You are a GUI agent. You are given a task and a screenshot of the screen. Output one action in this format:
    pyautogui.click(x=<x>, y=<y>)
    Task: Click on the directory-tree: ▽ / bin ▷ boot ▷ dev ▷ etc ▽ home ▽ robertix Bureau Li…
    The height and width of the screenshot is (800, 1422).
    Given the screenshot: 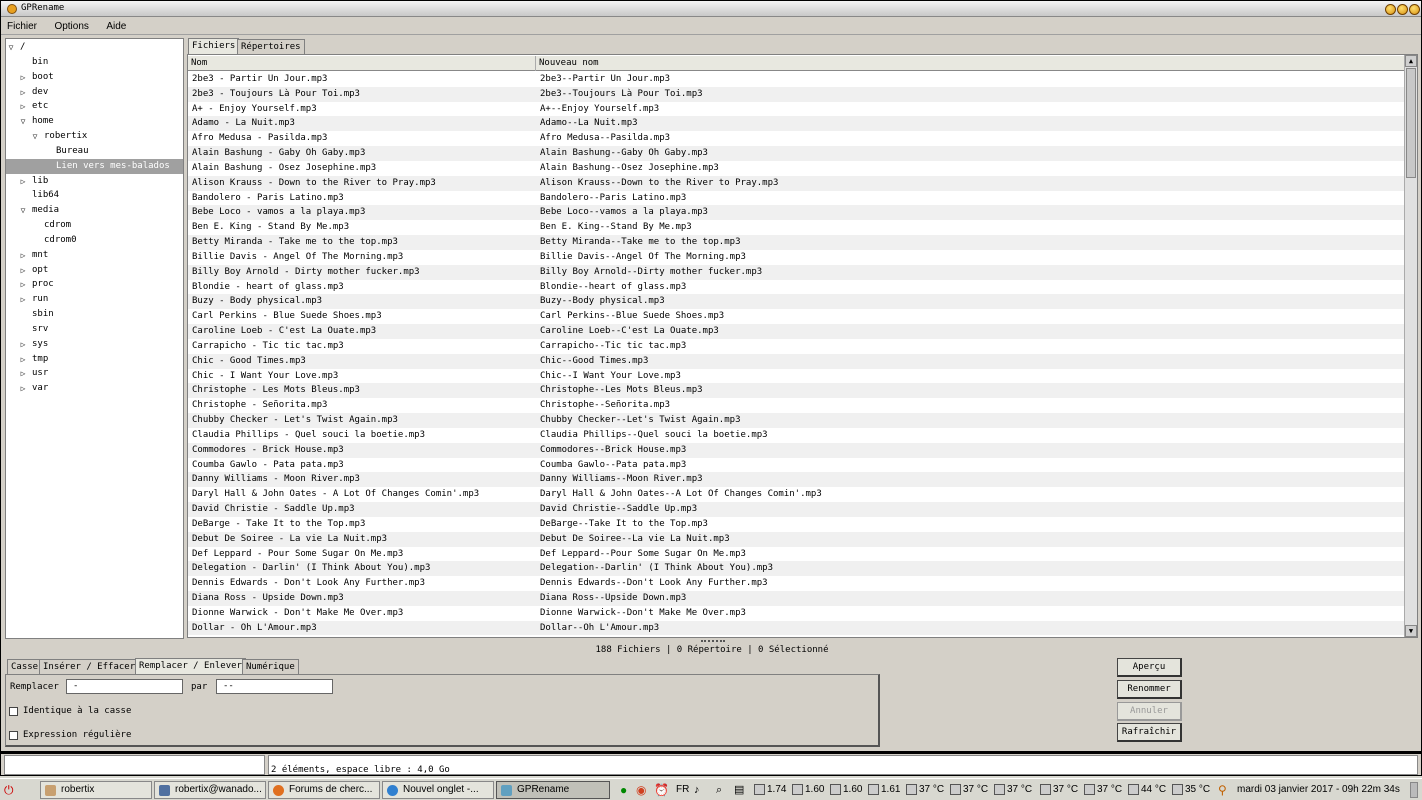 What is the action you would take?
    pyautogui.click(x=94, y=338)
    